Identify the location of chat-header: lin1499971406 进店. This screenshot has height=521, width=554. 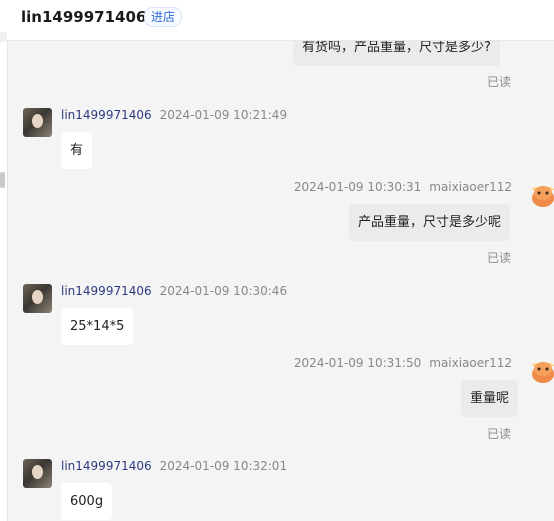
(280, 20).